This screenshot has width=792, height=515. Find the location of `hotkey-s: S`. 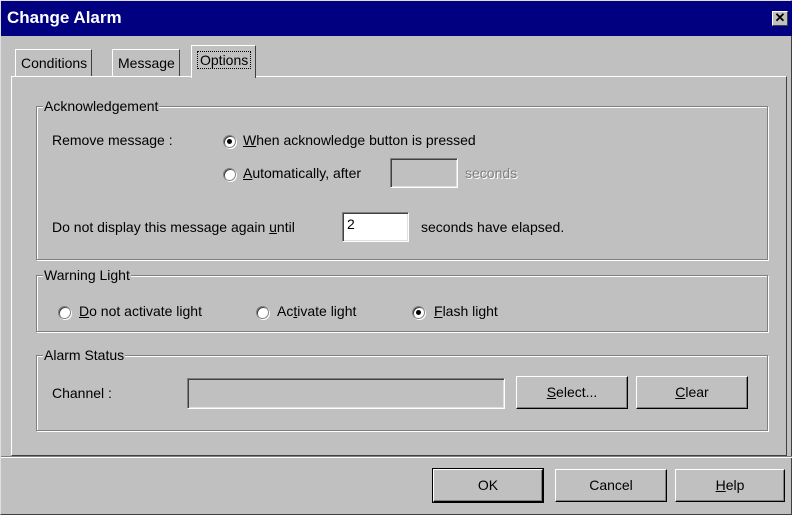

hotkey-s: S is located at coordinates (551, 392).